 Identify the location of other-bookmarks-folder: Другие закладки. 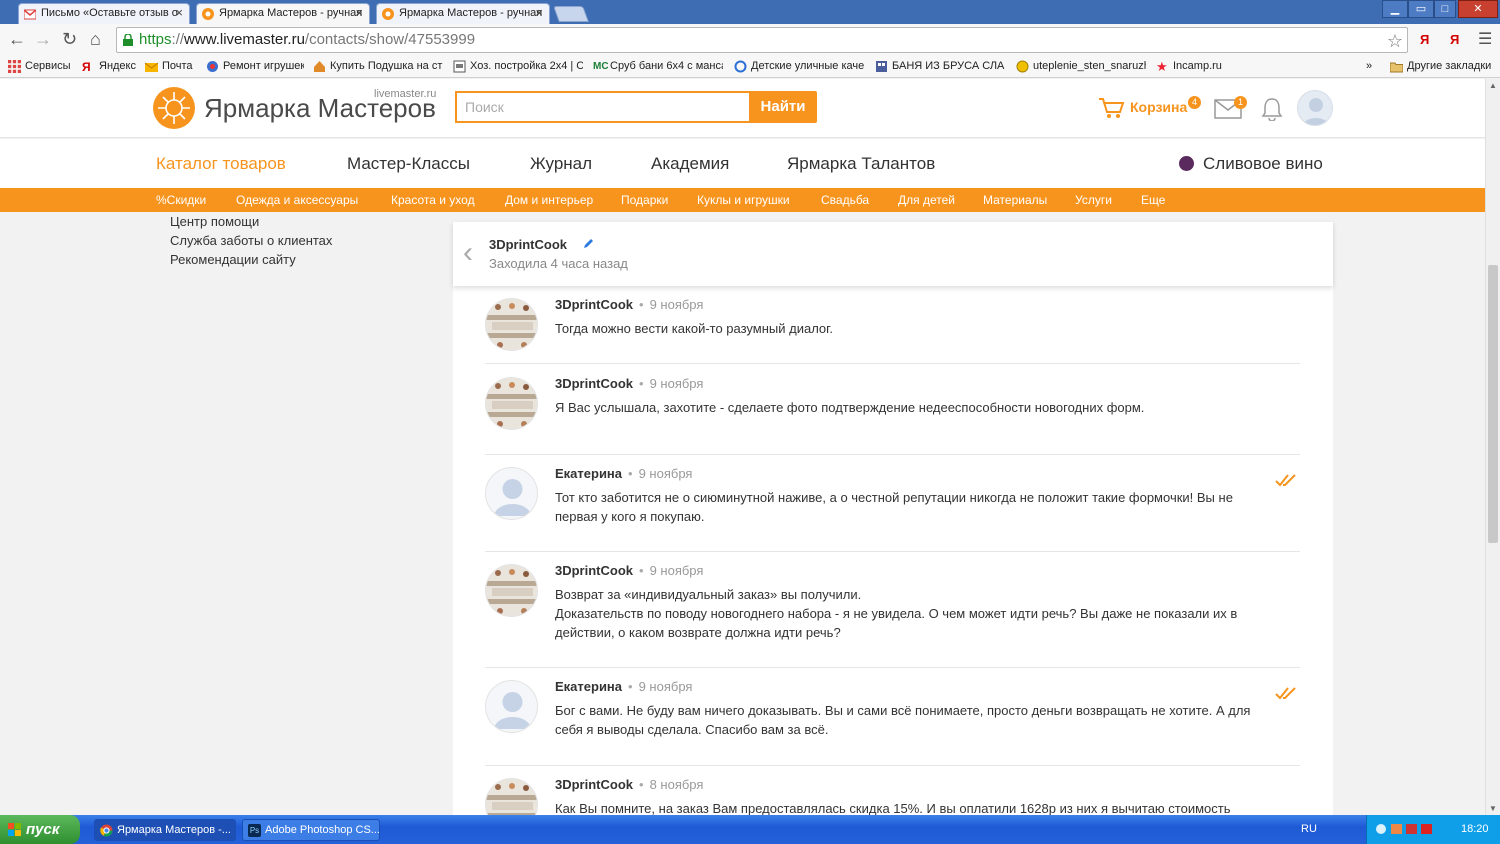
(1445, 67).